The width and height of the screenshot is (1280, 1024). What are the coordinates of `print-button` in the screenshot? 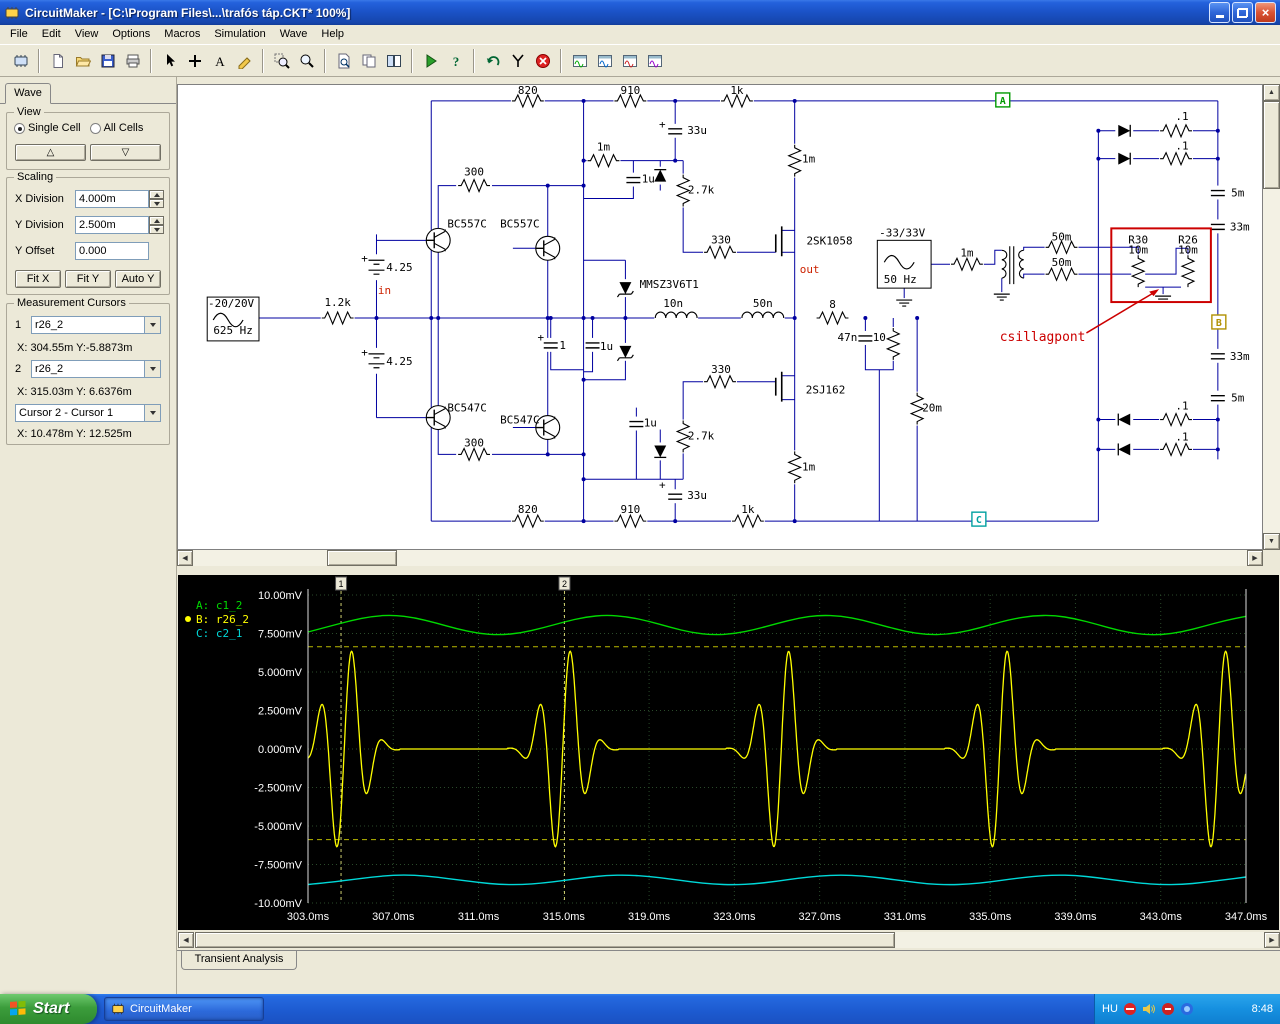 It's located at (132, 60).